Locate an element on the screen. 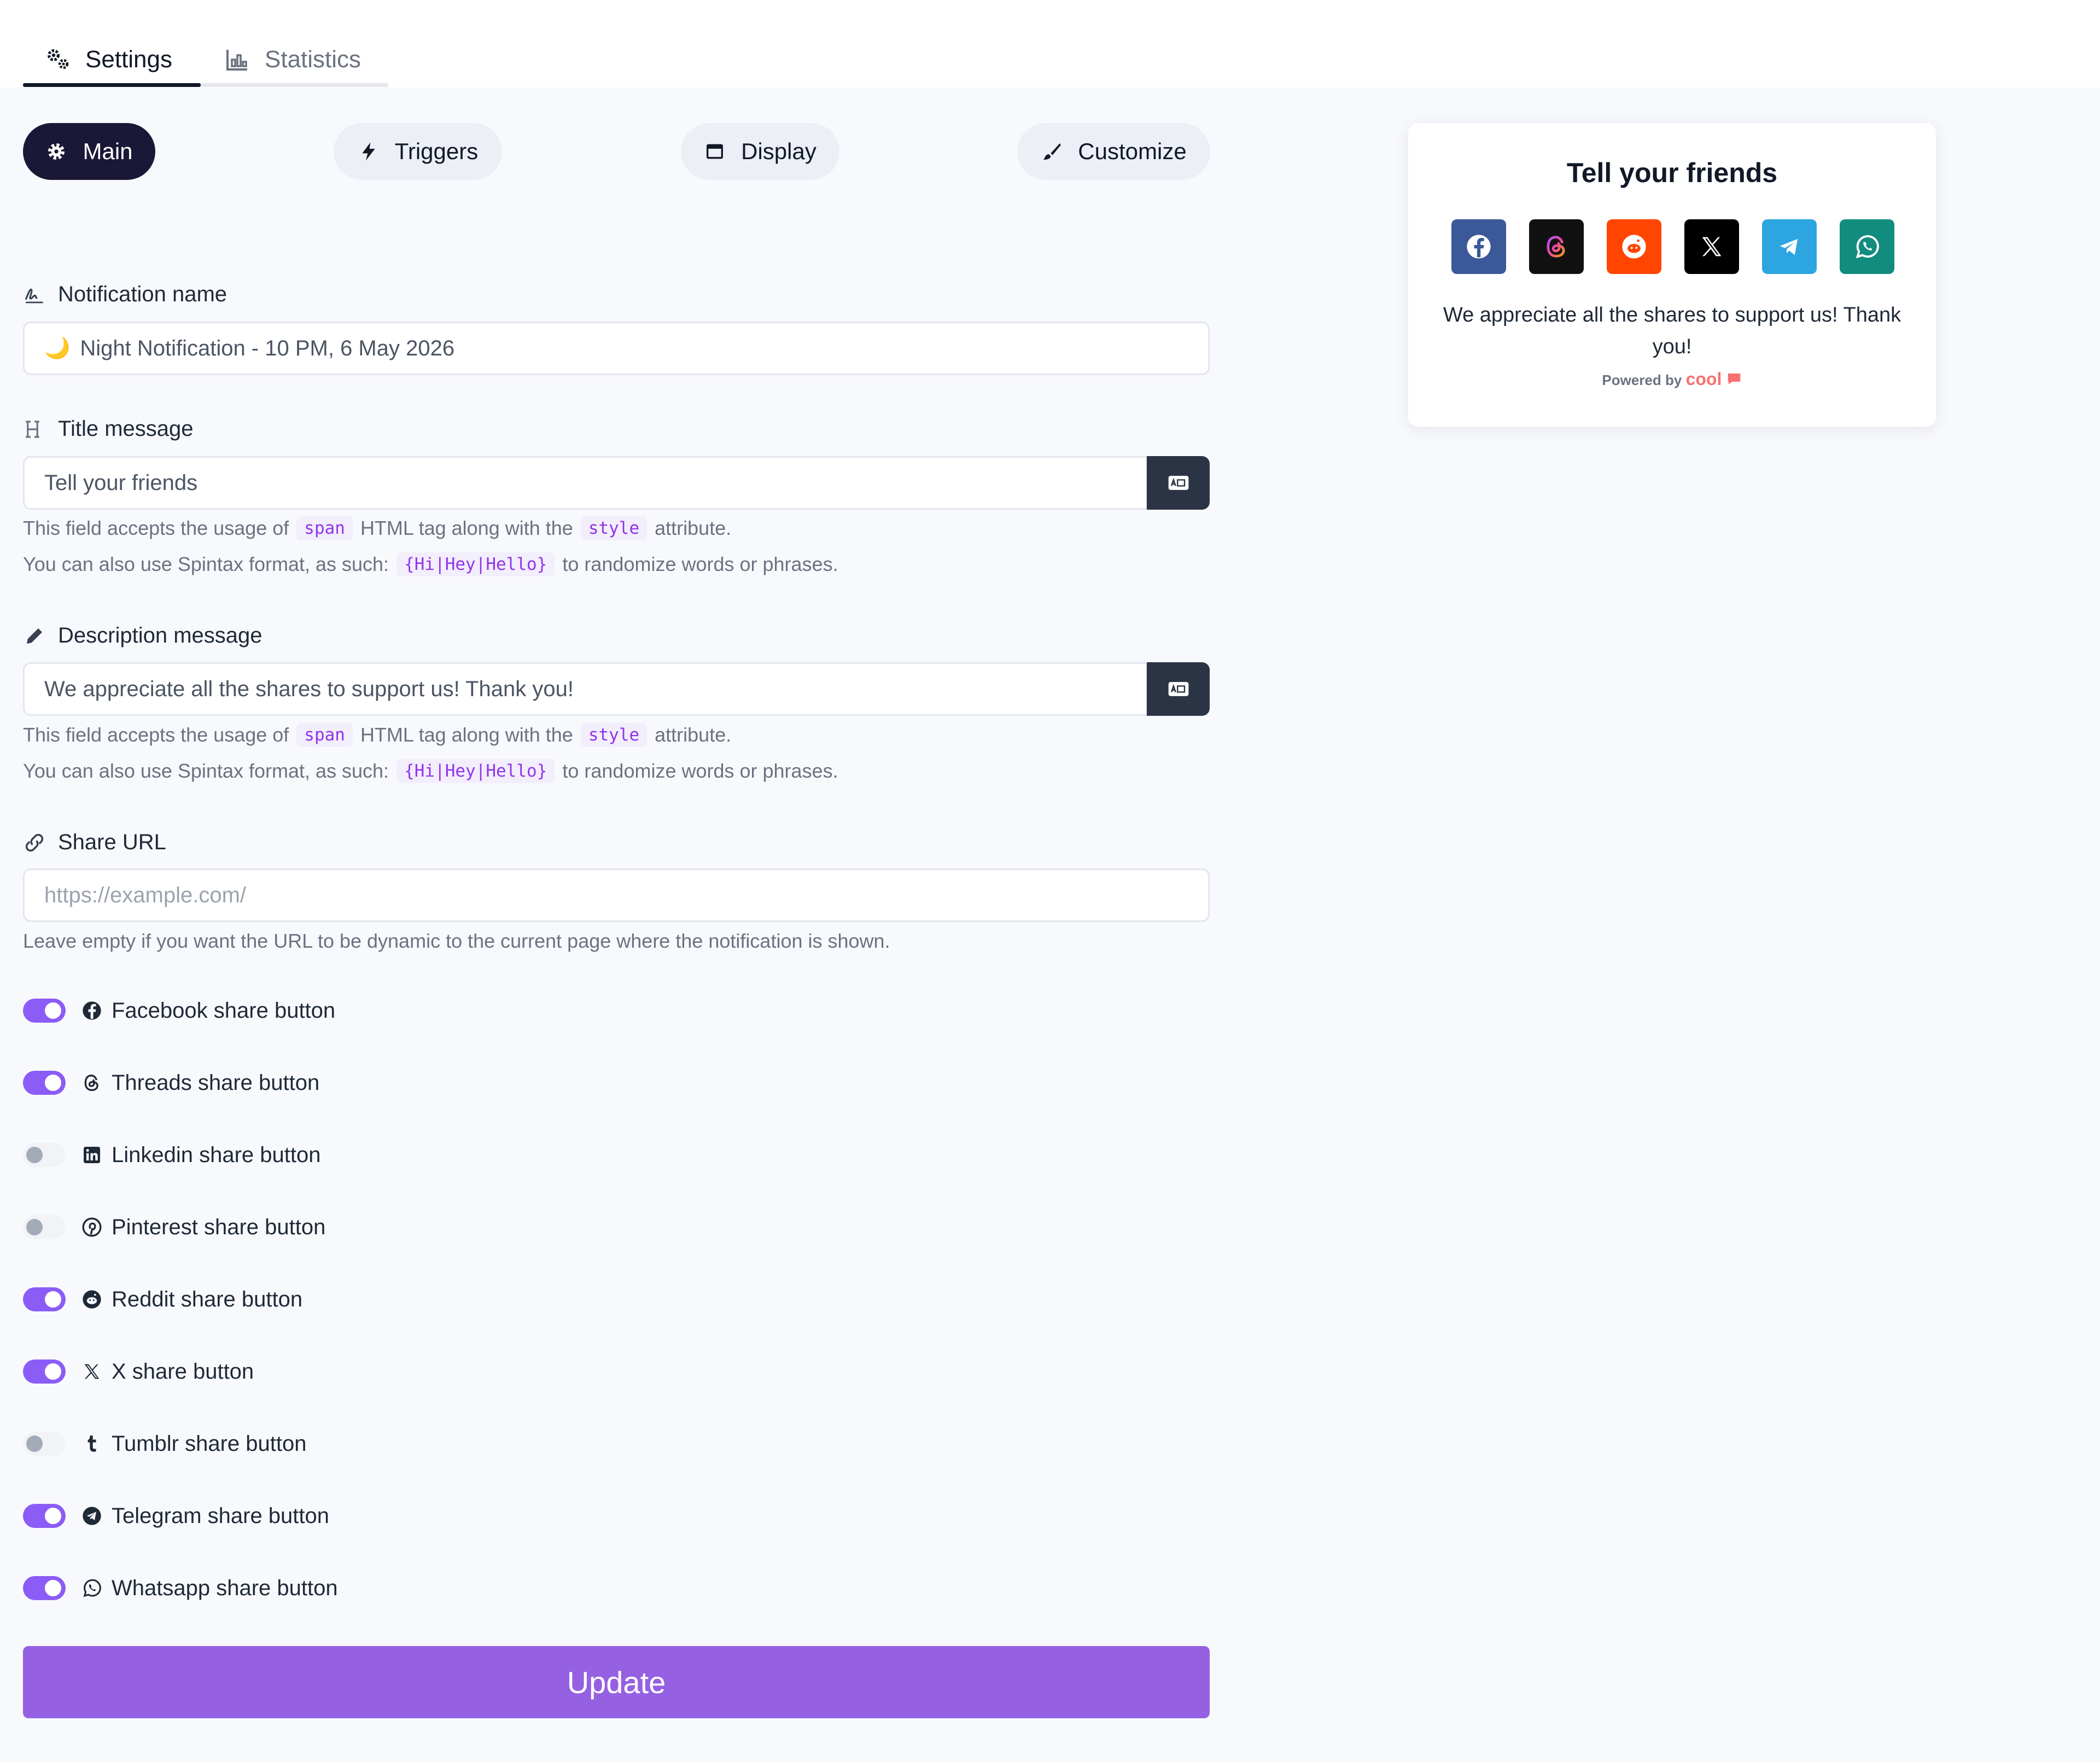 Image resolution: width=2100 pixels, height=1762 pixels. code-style: style is located at coordinates (614, 528).